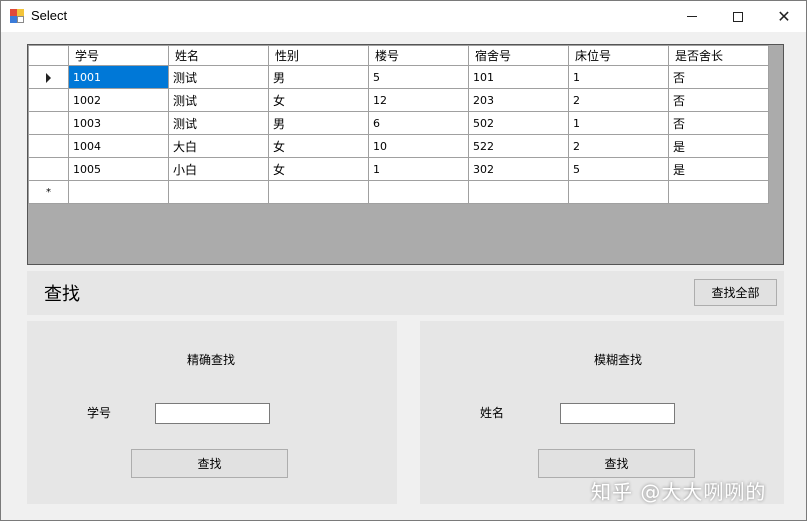  I want to click on grid-cell: 1001, so click(118, 77).